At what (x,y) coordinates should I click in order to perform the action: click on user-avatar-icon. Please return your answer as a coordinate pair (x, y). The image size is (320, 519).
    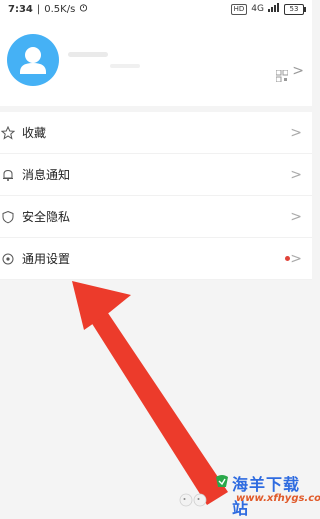
    Looking at the image, I should click on (33, 60).